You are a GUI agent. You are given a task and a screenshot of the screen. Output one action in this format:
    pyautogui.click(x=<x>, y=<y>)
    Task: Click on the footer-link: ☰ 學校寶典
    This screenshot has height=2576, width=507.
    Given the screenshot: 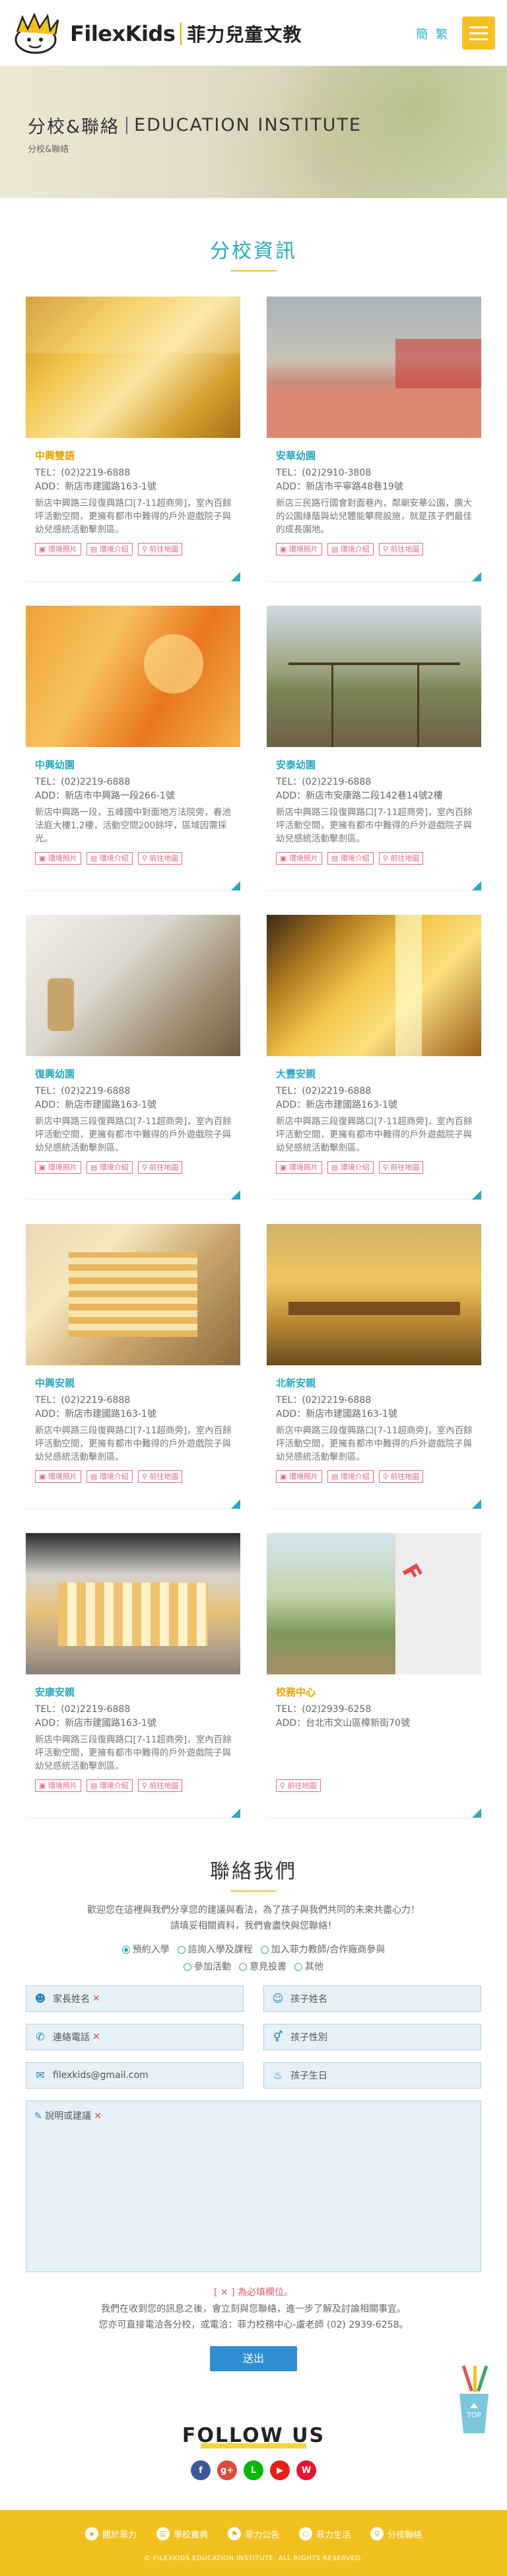 What is the action you would take?
    pyautogui.click(x=182, y=2533)
    